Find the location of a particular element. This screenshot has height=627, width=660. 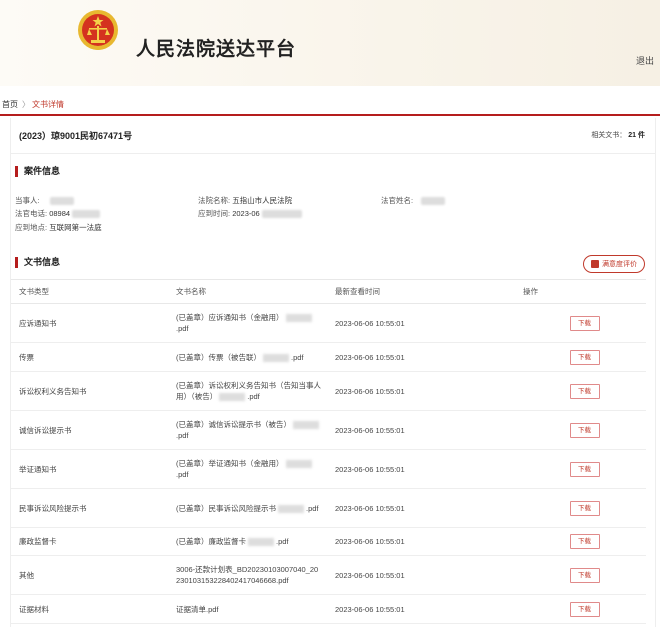

header-doc-name: 文书名称 is located at coordinates (254, 291).